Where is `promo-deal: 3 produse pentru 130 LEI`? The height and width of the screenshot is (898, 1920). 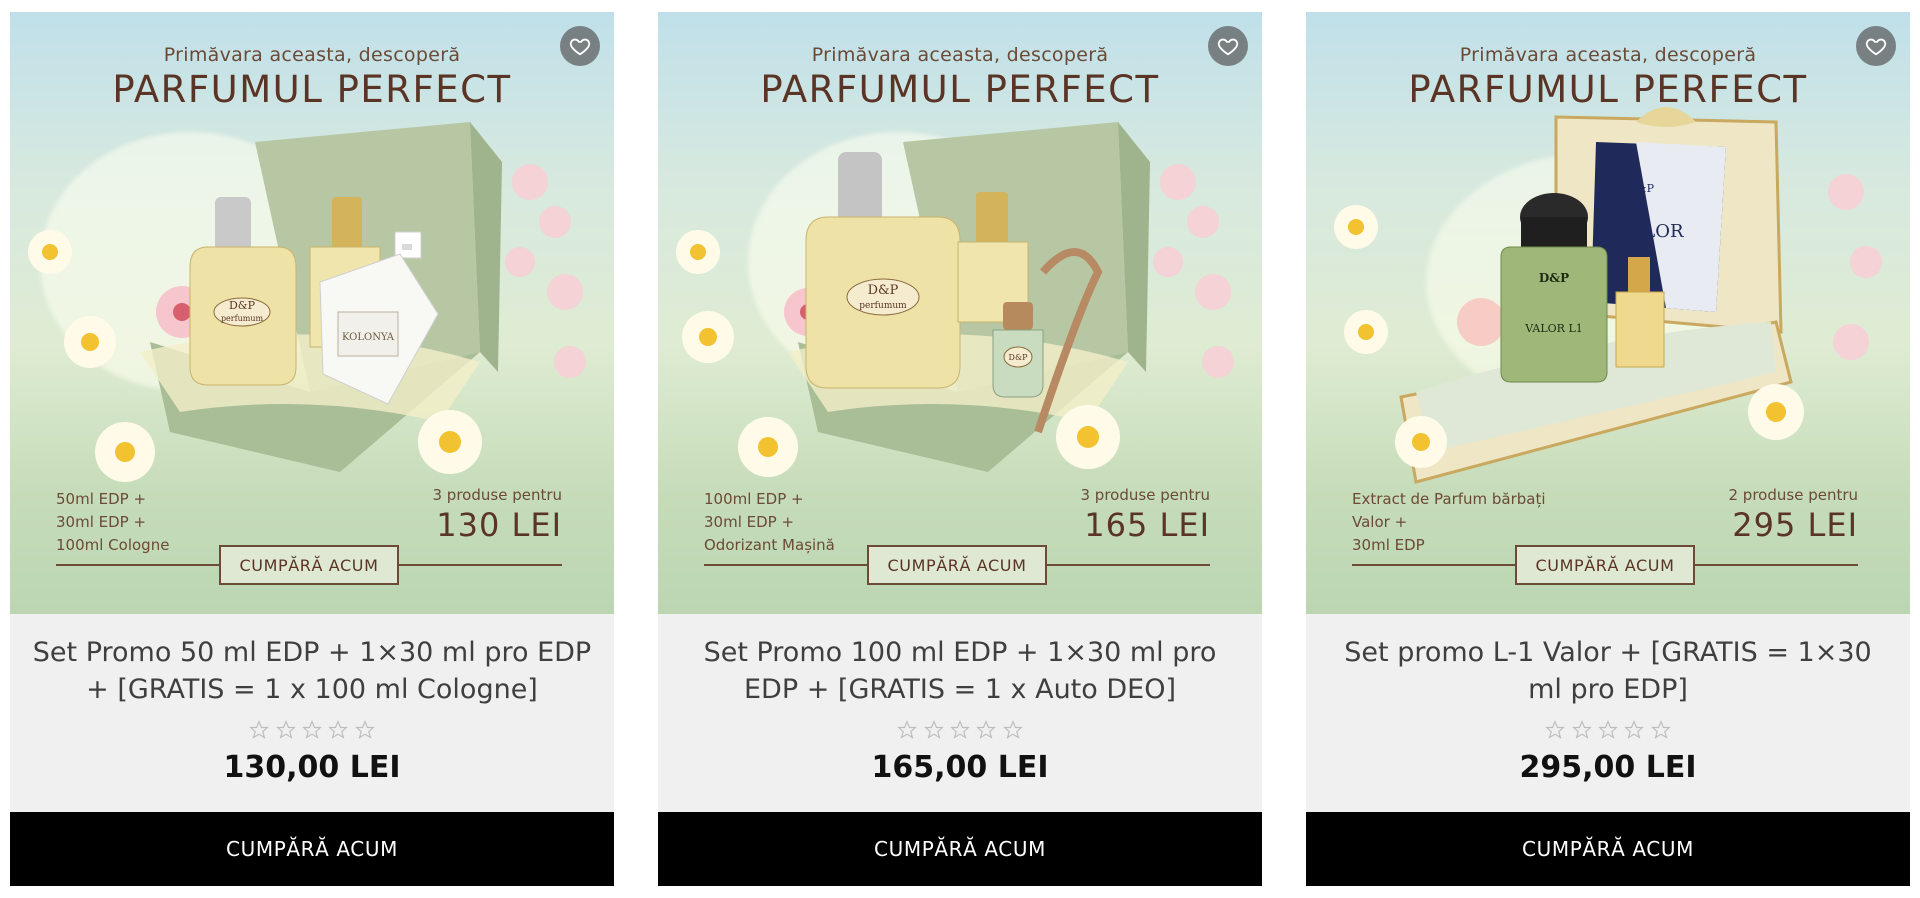
promo-deal: 3 produse pentru 130 LEI is located at coordinates (498, 515).